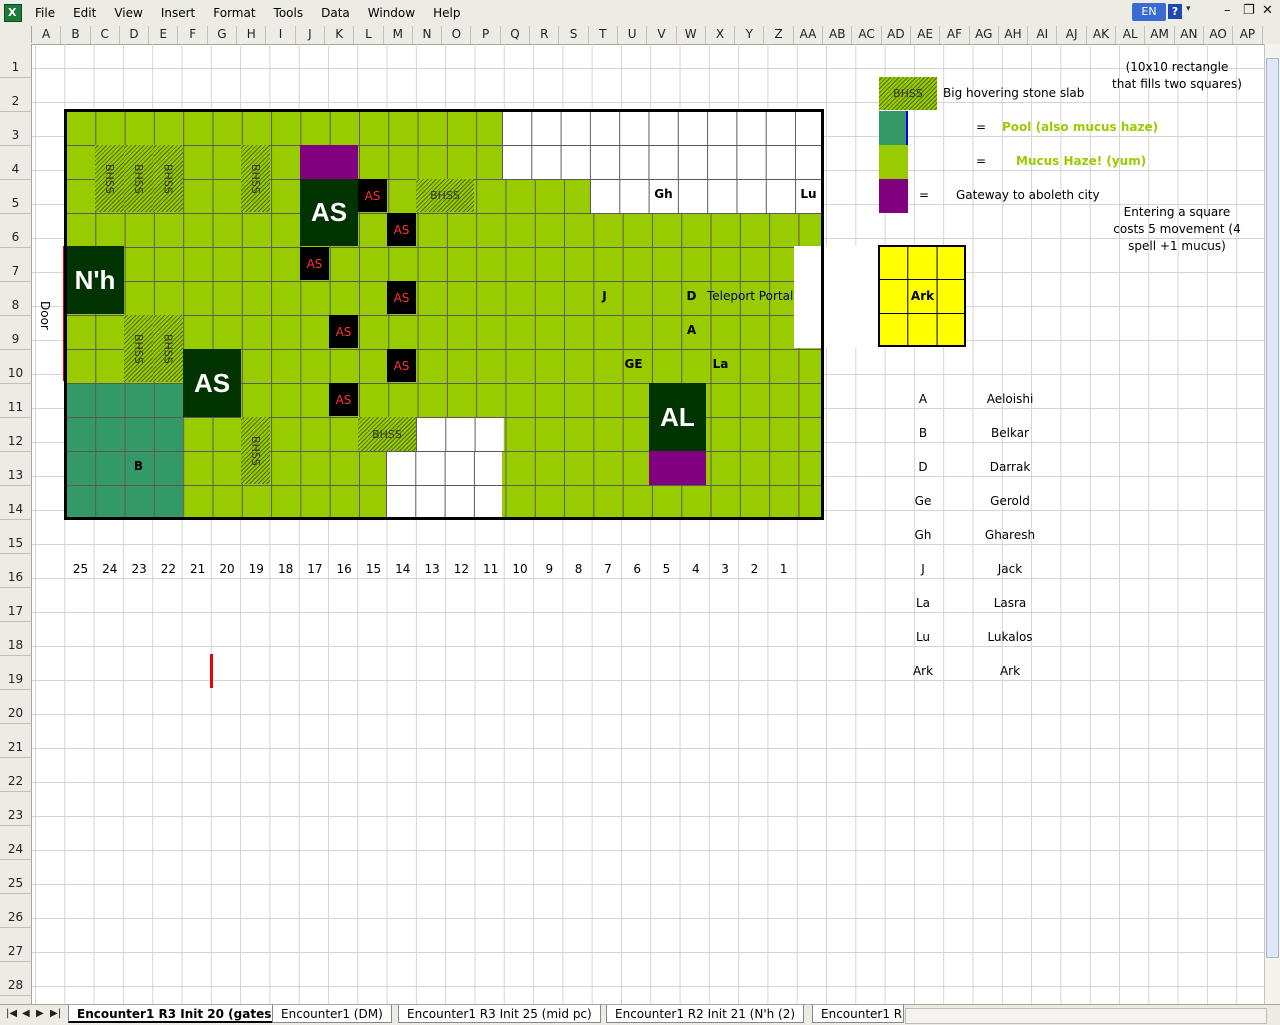 Image resolution: width=1280 pixels, height=1025 pixels. I want to click on row-header: 5, so click(15, 197).